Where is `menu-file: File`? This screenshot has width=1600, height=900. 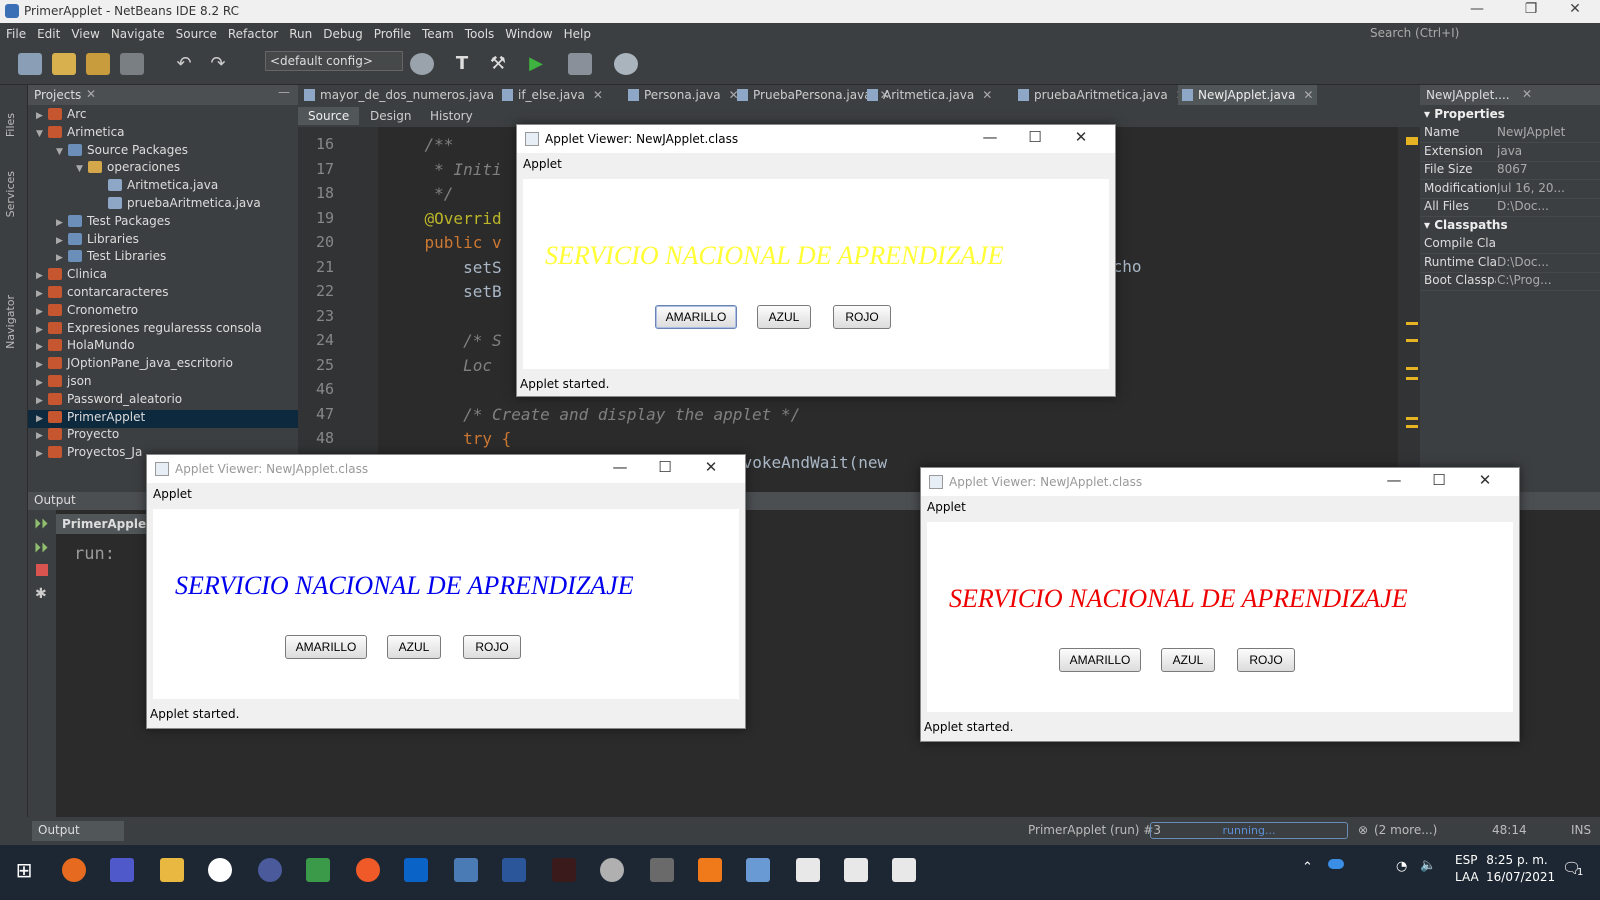
menu-file: File is located at coordinates (15, 32).